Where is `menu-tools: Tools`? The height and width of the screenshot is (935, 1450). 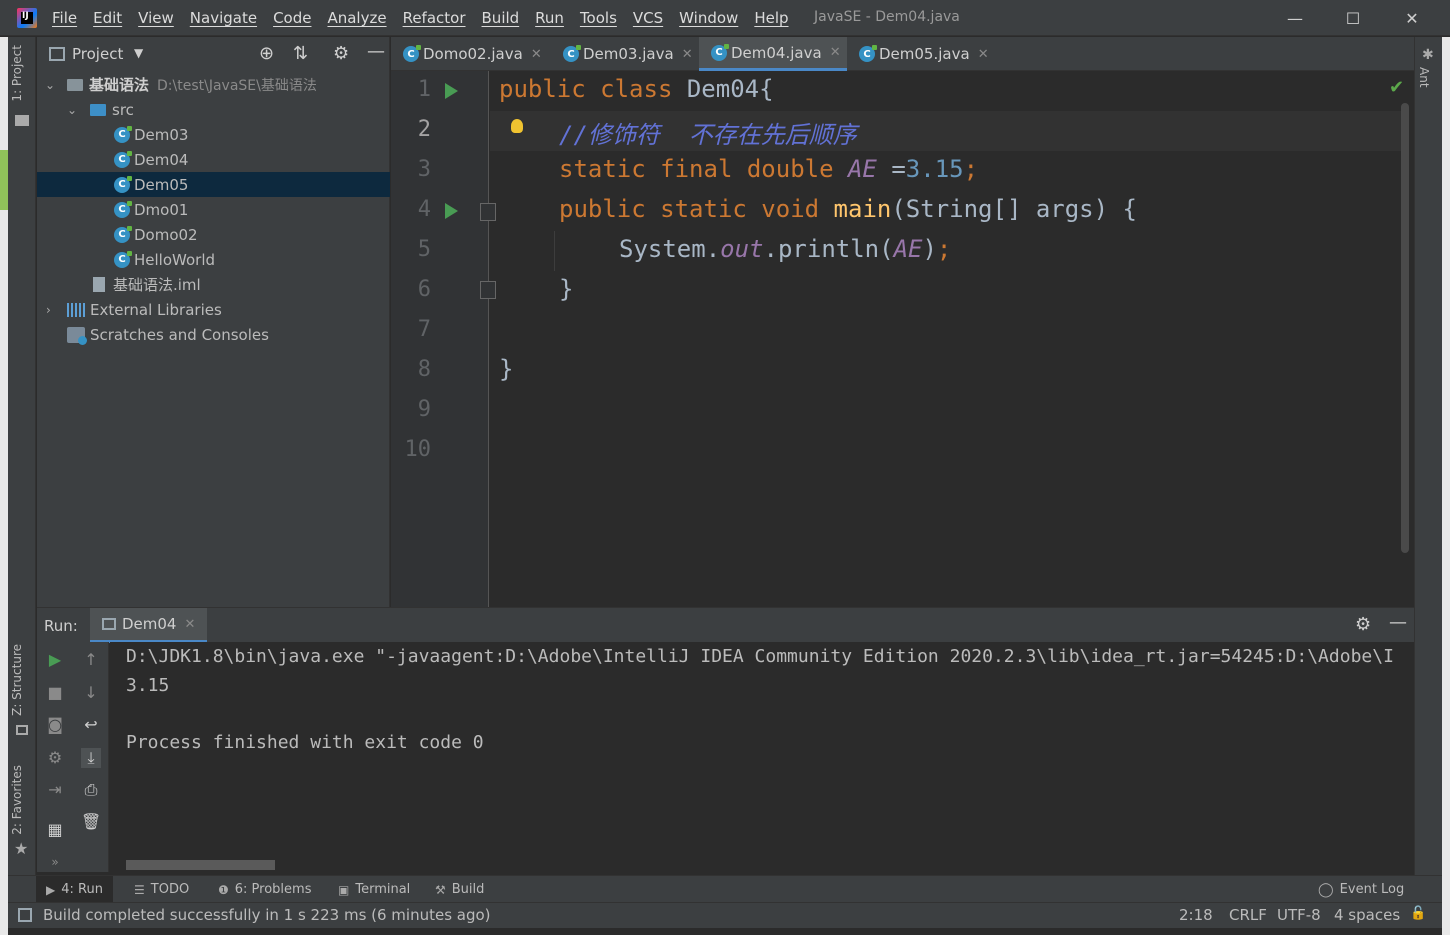 menu-tools: Tools is located at coordinates (598, 18).